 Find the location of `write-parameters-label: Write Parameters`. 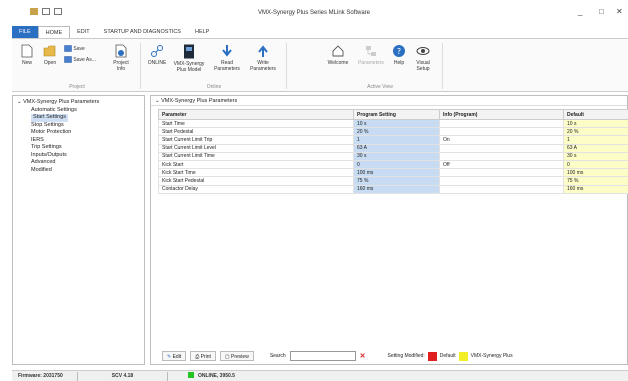

write-parameters-label: Write Parameters is located at coordinates (263, 66).